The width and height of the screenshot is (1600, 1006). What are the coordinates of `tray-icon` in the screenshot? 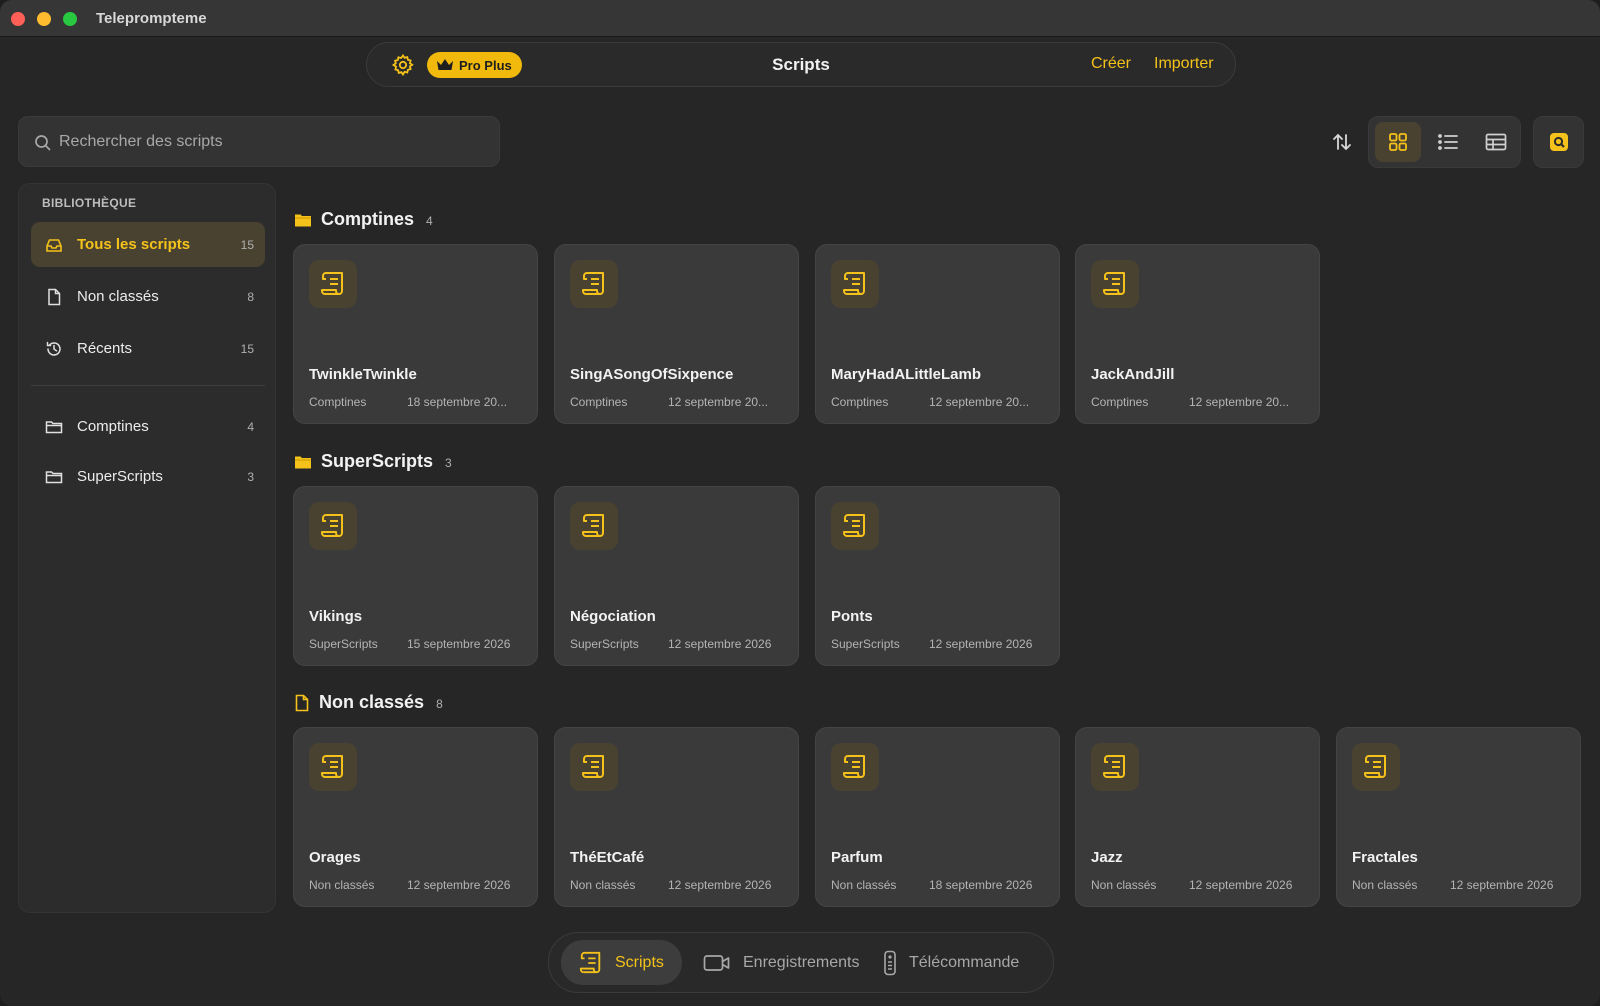 It's located at (54, 245).